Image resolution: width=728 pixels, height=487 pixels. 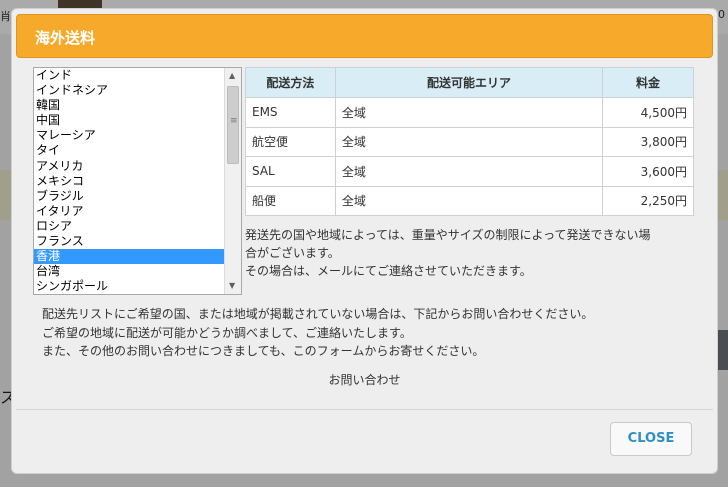 I want to click on country-option: ロシア, so click(x=129, y=226).